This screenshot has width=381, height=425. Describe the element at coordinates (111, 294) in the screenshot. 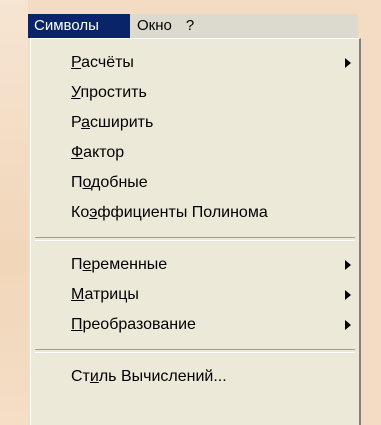

I see `menu-item-label-suffix: атрицы` at that location.